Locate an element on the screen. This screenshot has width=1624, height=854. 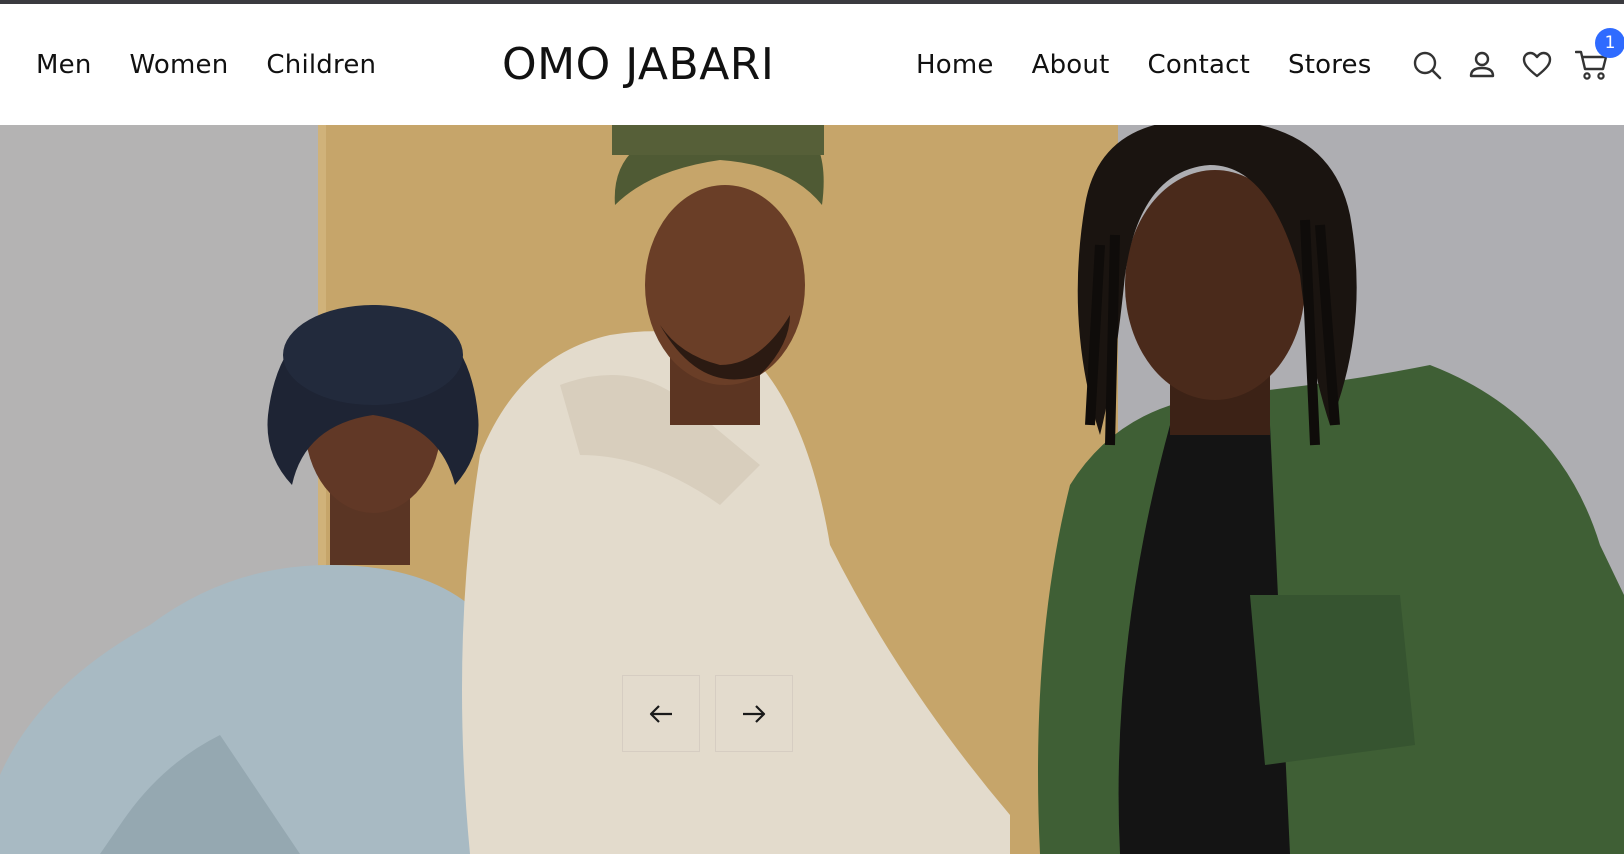
nav-link-stores: Stores is located at coordinates (1329, 65).